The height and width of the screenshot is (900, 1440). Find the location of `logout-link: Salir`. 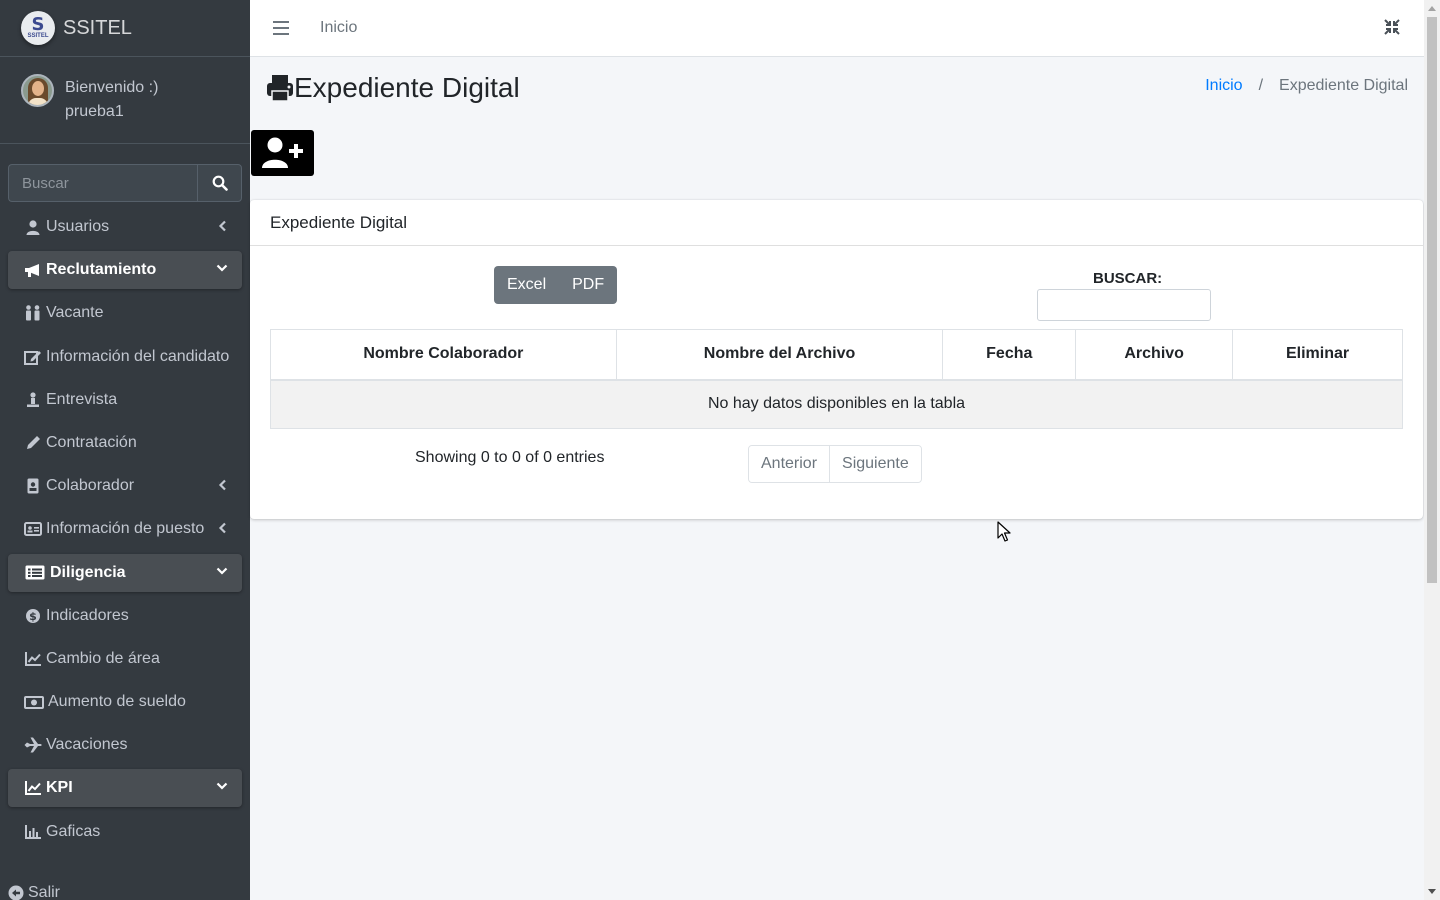

logout-link: Salir is located at coordinates (34, 892).